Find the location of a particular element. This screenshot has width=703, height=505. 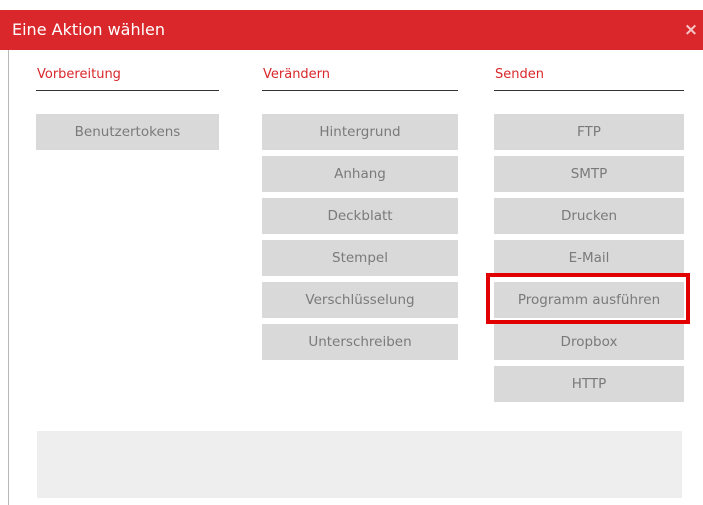

column-header-vorbereitung: Vorbereitung is located at coordinates (127, 78).